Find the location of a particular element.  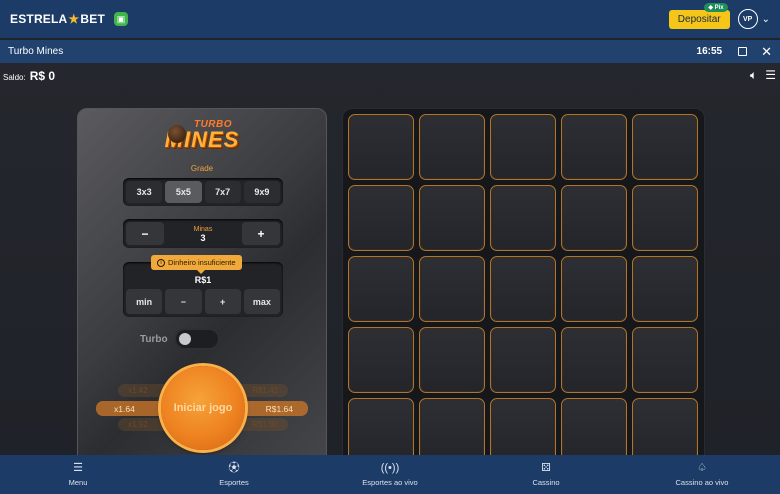

bet-max-button: max is located at coordinates (261, 301).